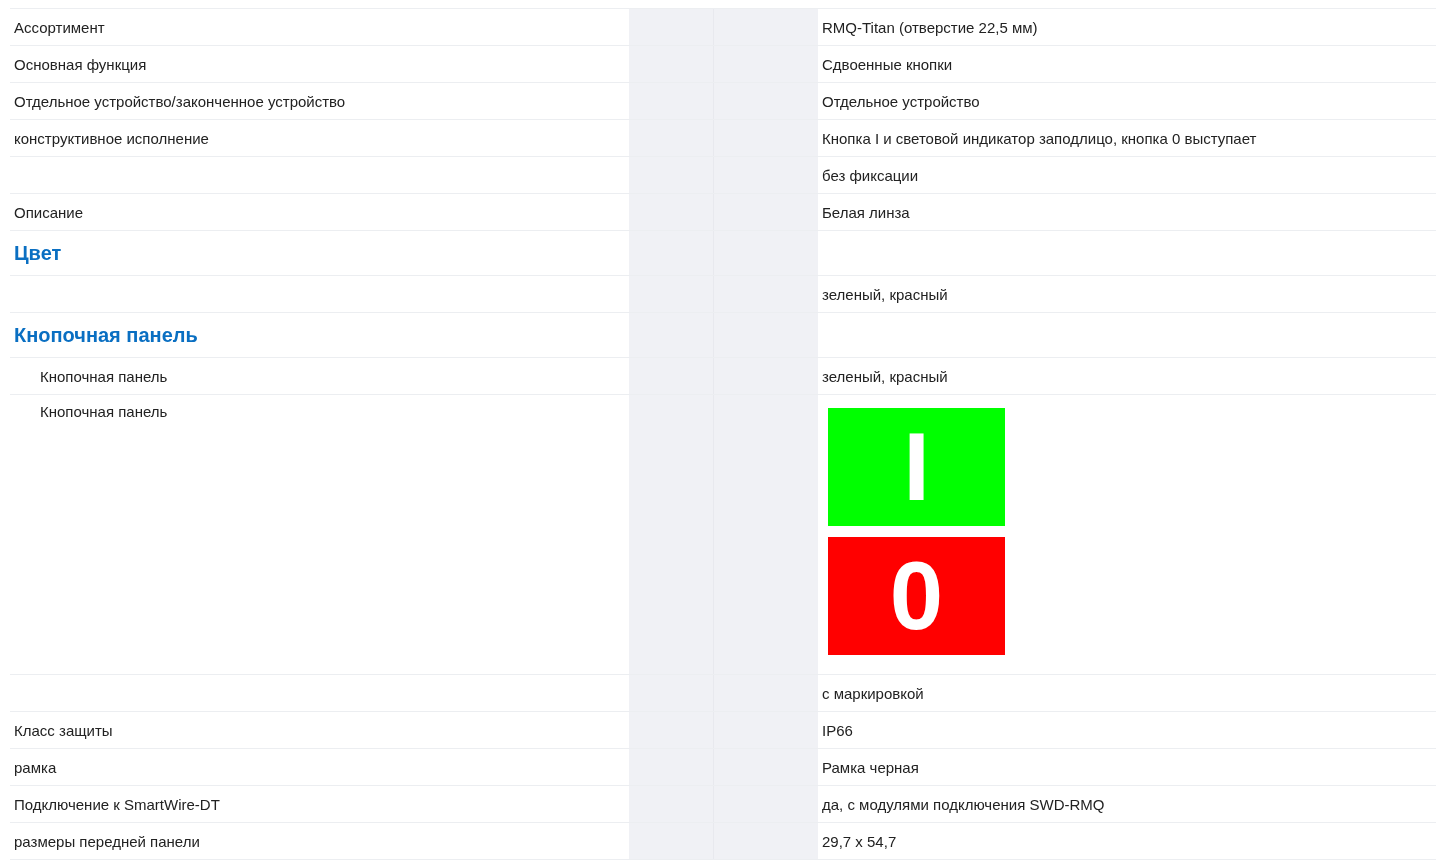 The width and height of the screenshot is (1436, 868). I want to click on pushbutton-drawing: 0, so click(916, 596).